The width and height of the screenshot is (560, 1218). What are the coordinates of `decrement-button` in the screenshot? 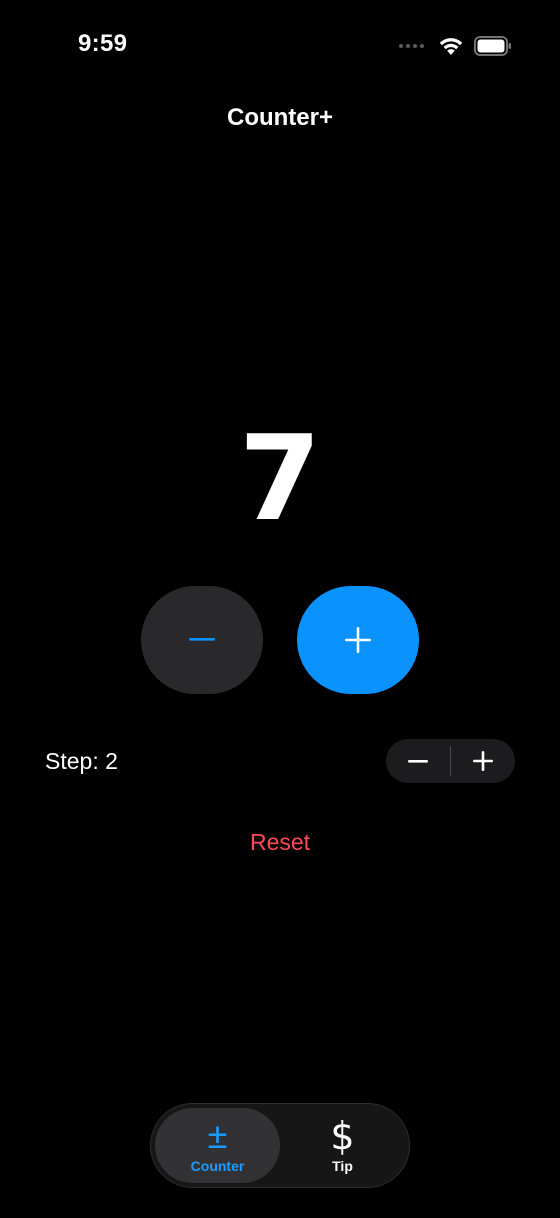 It's located at (202, 640).